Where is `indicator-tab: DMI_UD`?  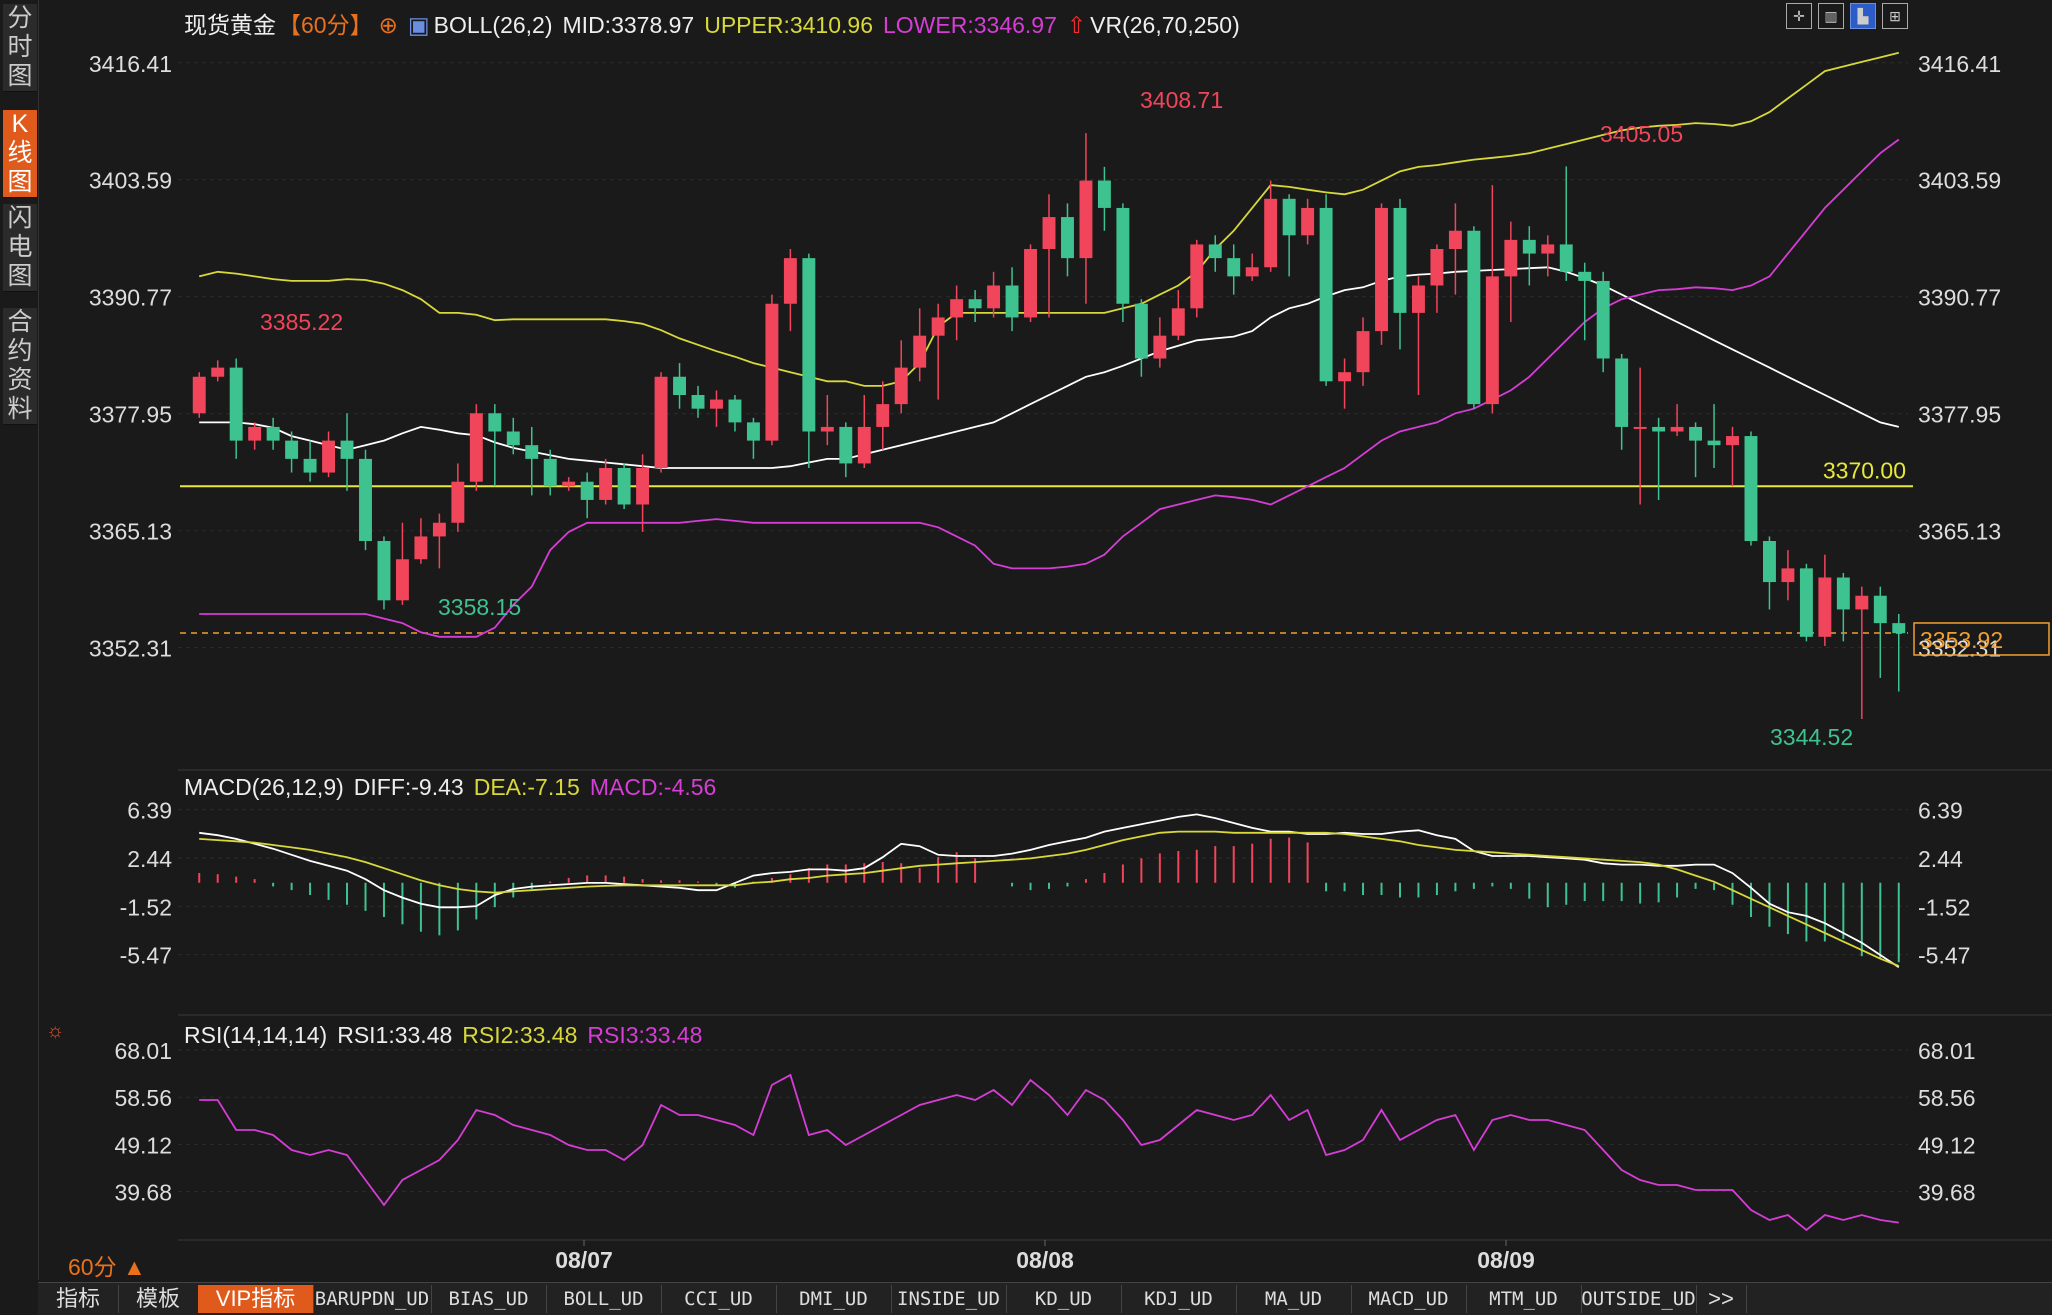 indicator-tab: DMI_UD is located at coordinates (834, 1299).